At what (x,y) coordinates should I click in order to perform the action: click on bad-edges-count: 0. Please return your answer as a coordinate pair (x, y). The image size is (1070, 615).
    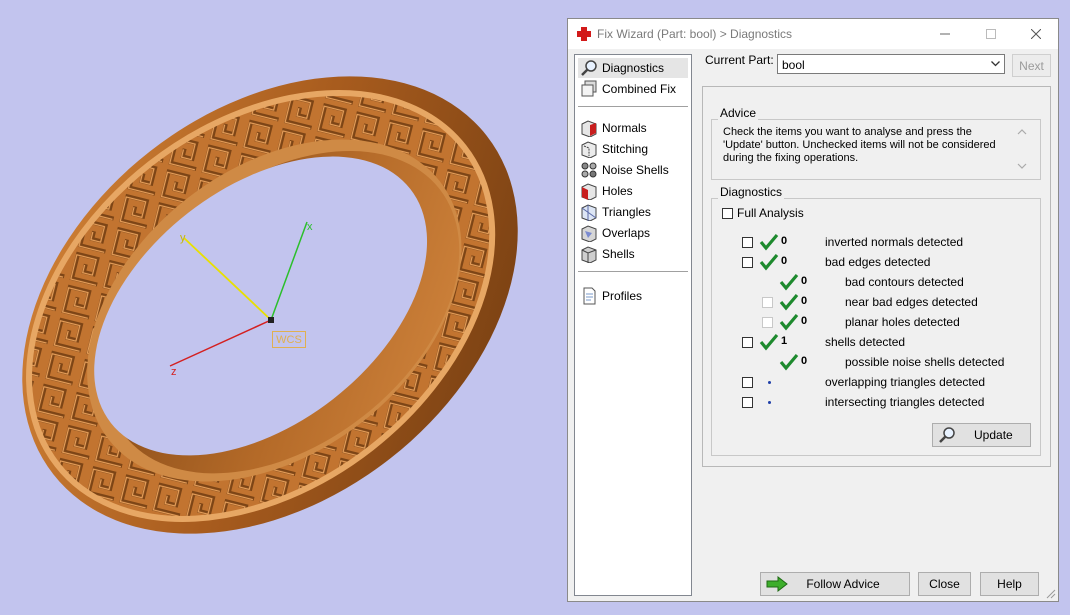
    Looking at the image, I should click on (784, 261).